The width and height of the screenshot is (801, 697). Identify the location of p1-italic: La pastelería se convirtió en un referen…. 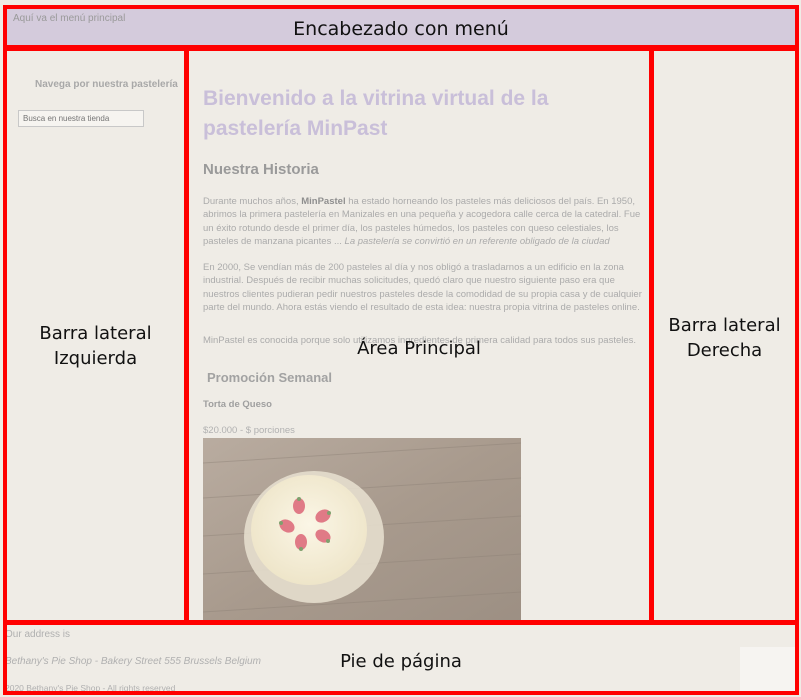
(477, 241).